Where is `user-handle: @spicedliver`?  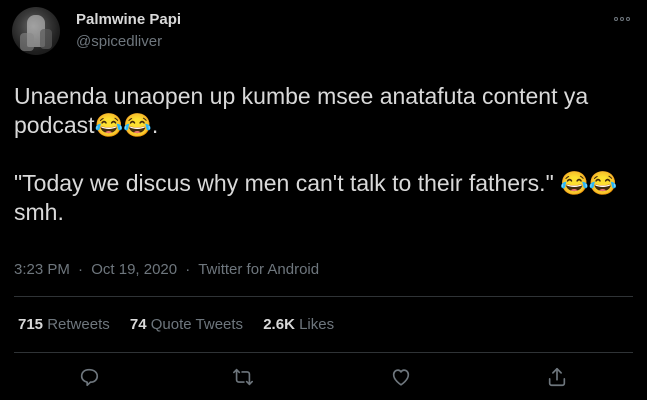 user-handle: @spicedliver is located at coordinates (119, 41).